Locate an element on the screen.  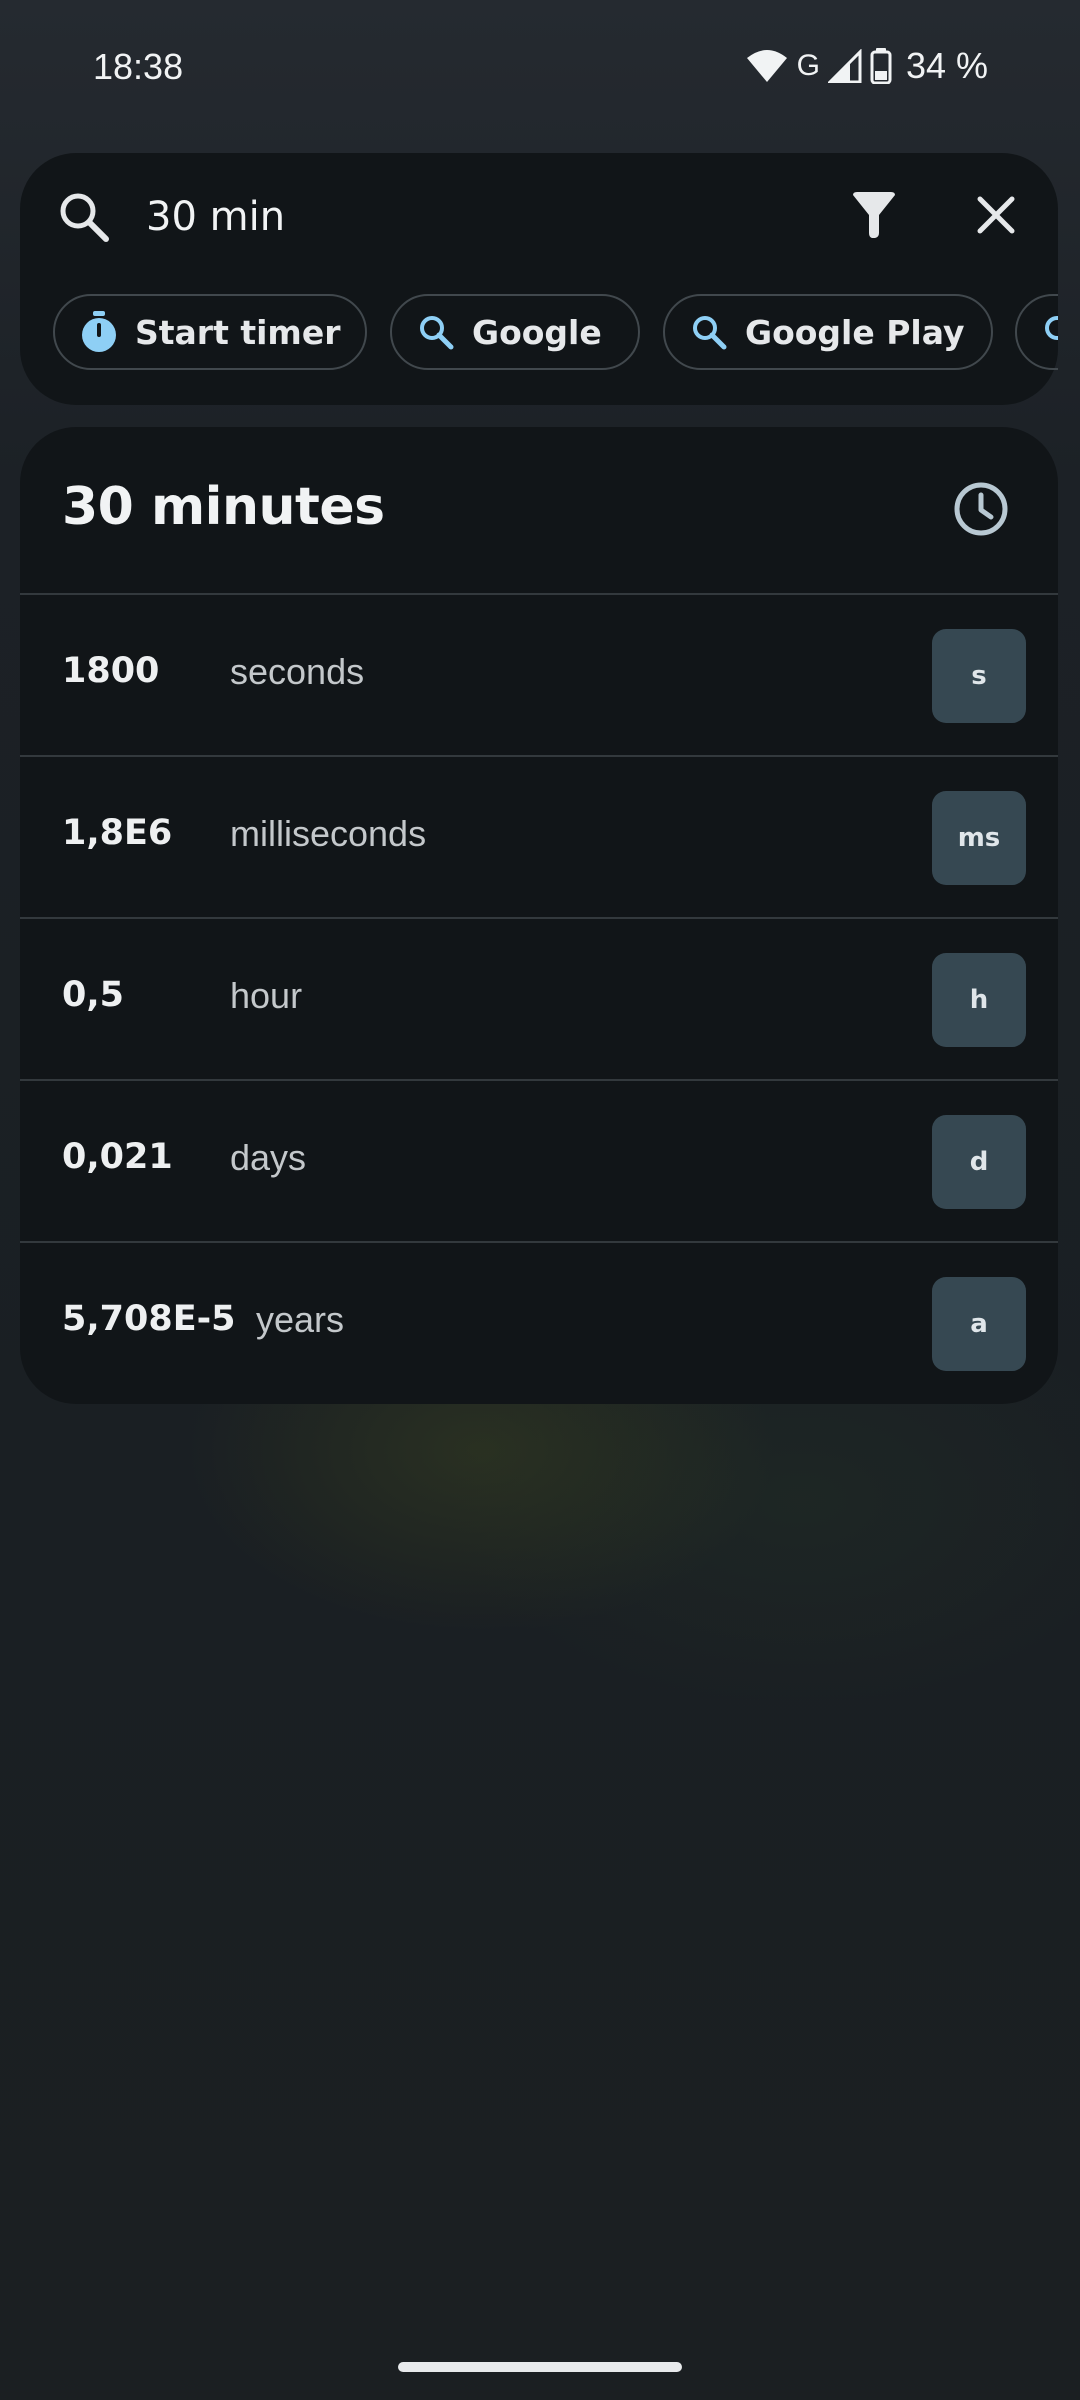
close-icon is located at coordinates (996, 217).